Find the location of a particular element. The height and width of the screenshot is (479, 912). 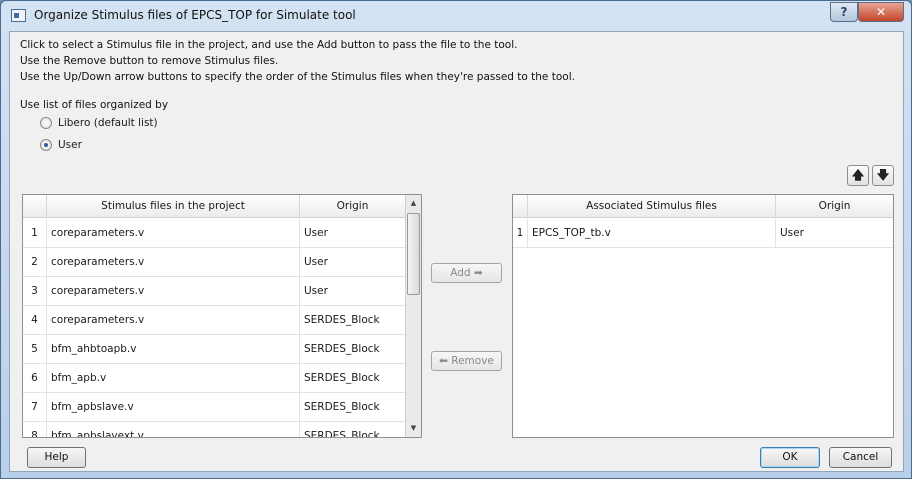

help-caption-button: ? is located at coordinates (844, 12).